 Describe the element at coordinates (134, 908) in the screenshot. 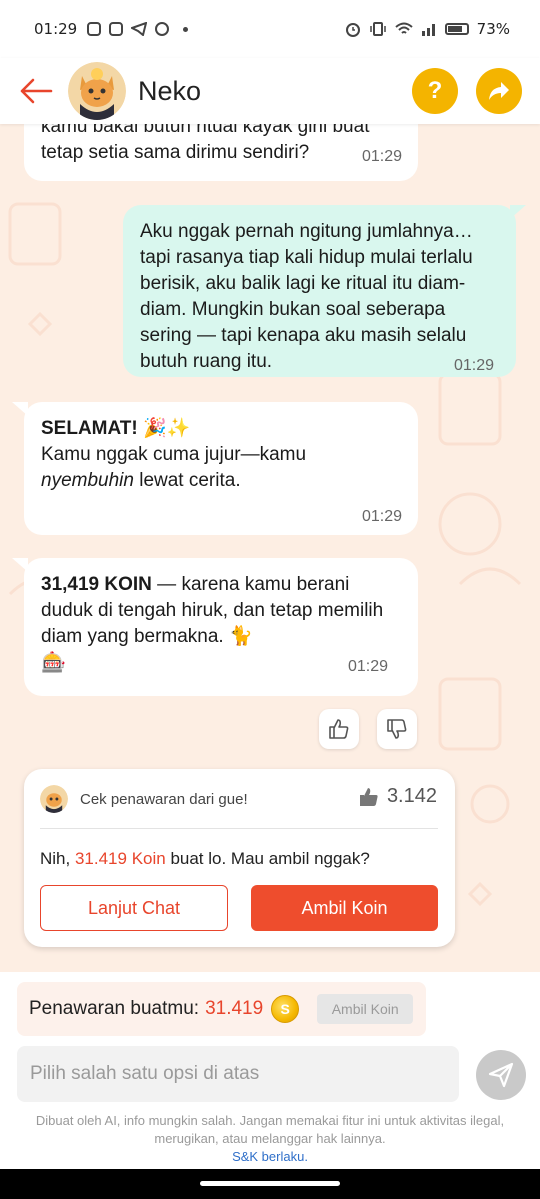

I see `continue-chat-button: Lanjut Chat` at that location.